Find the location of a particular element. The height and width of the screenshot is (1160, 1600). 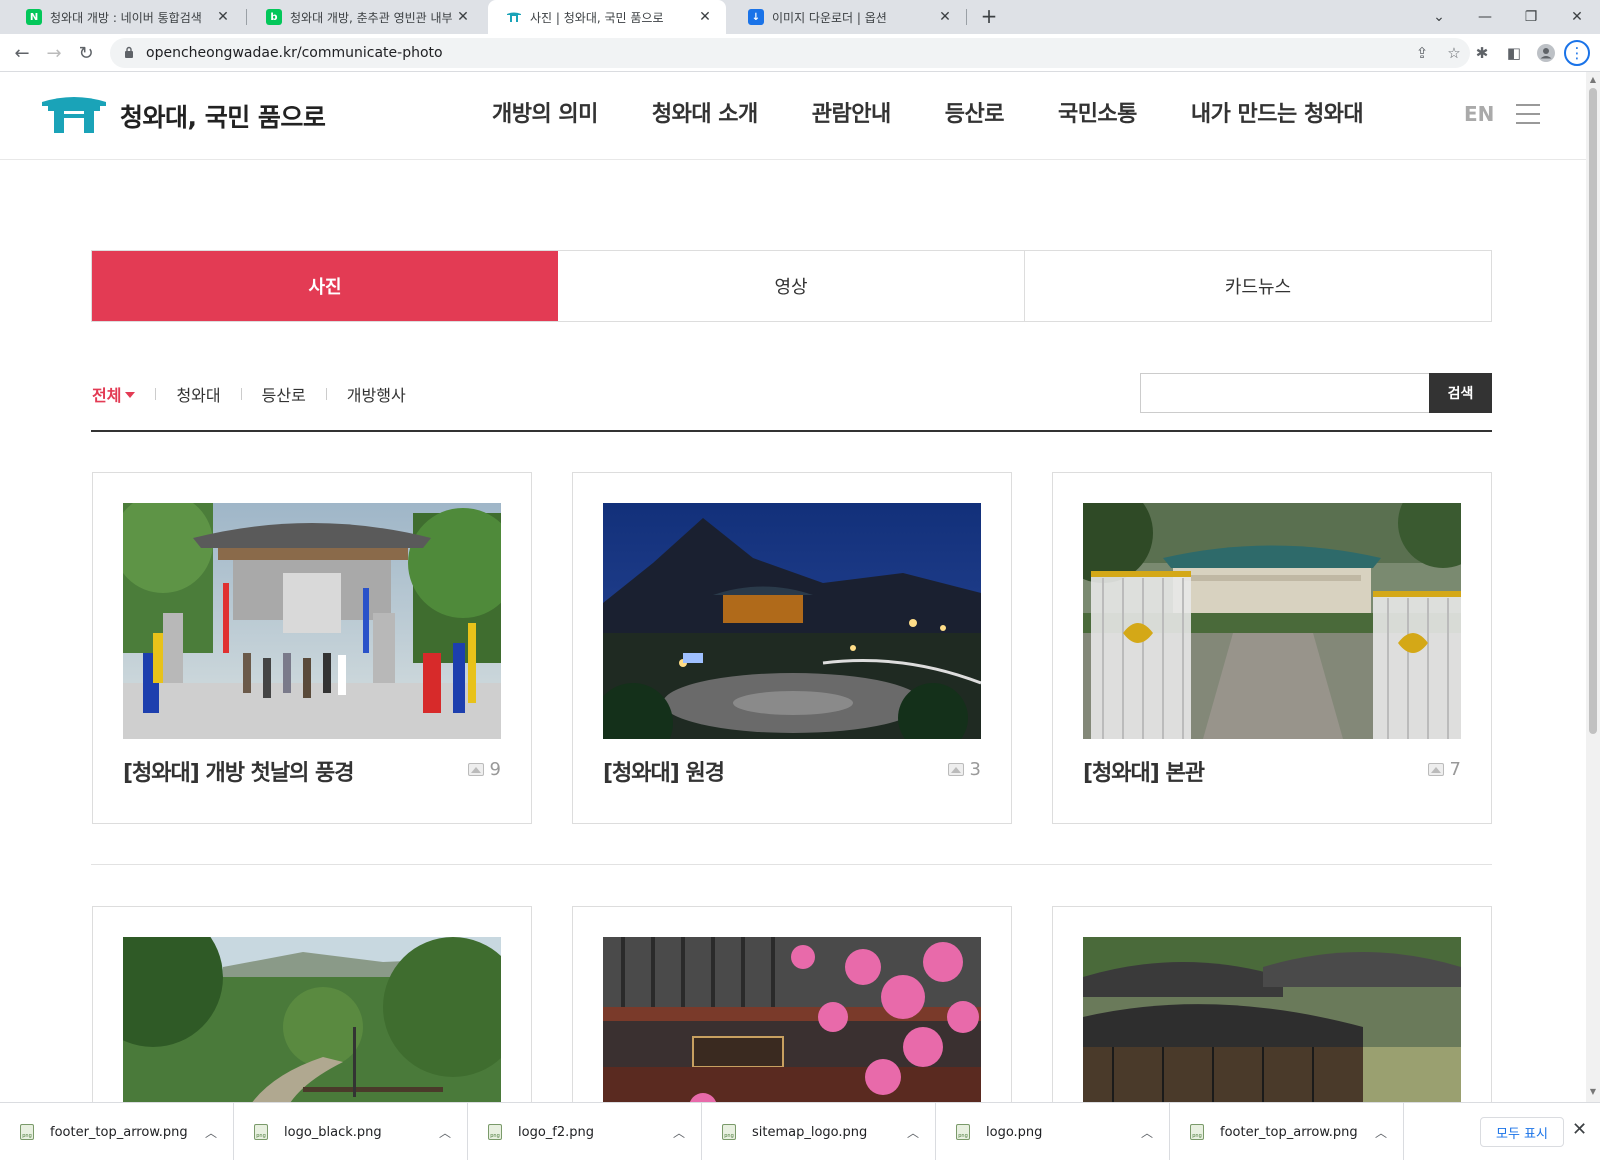

back-arrow-icon: ← is located at coordinates (22, 53).